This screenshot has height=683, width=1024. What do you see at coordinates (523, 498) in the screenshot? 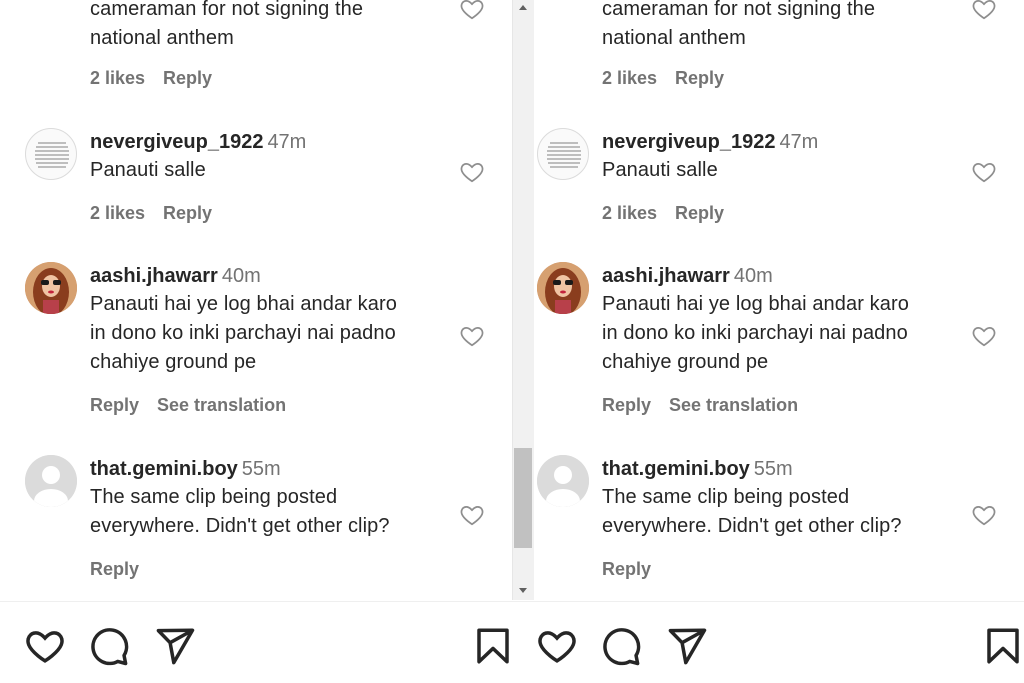
I see `scrollbar-thumb` at bounding box center [523, 498].